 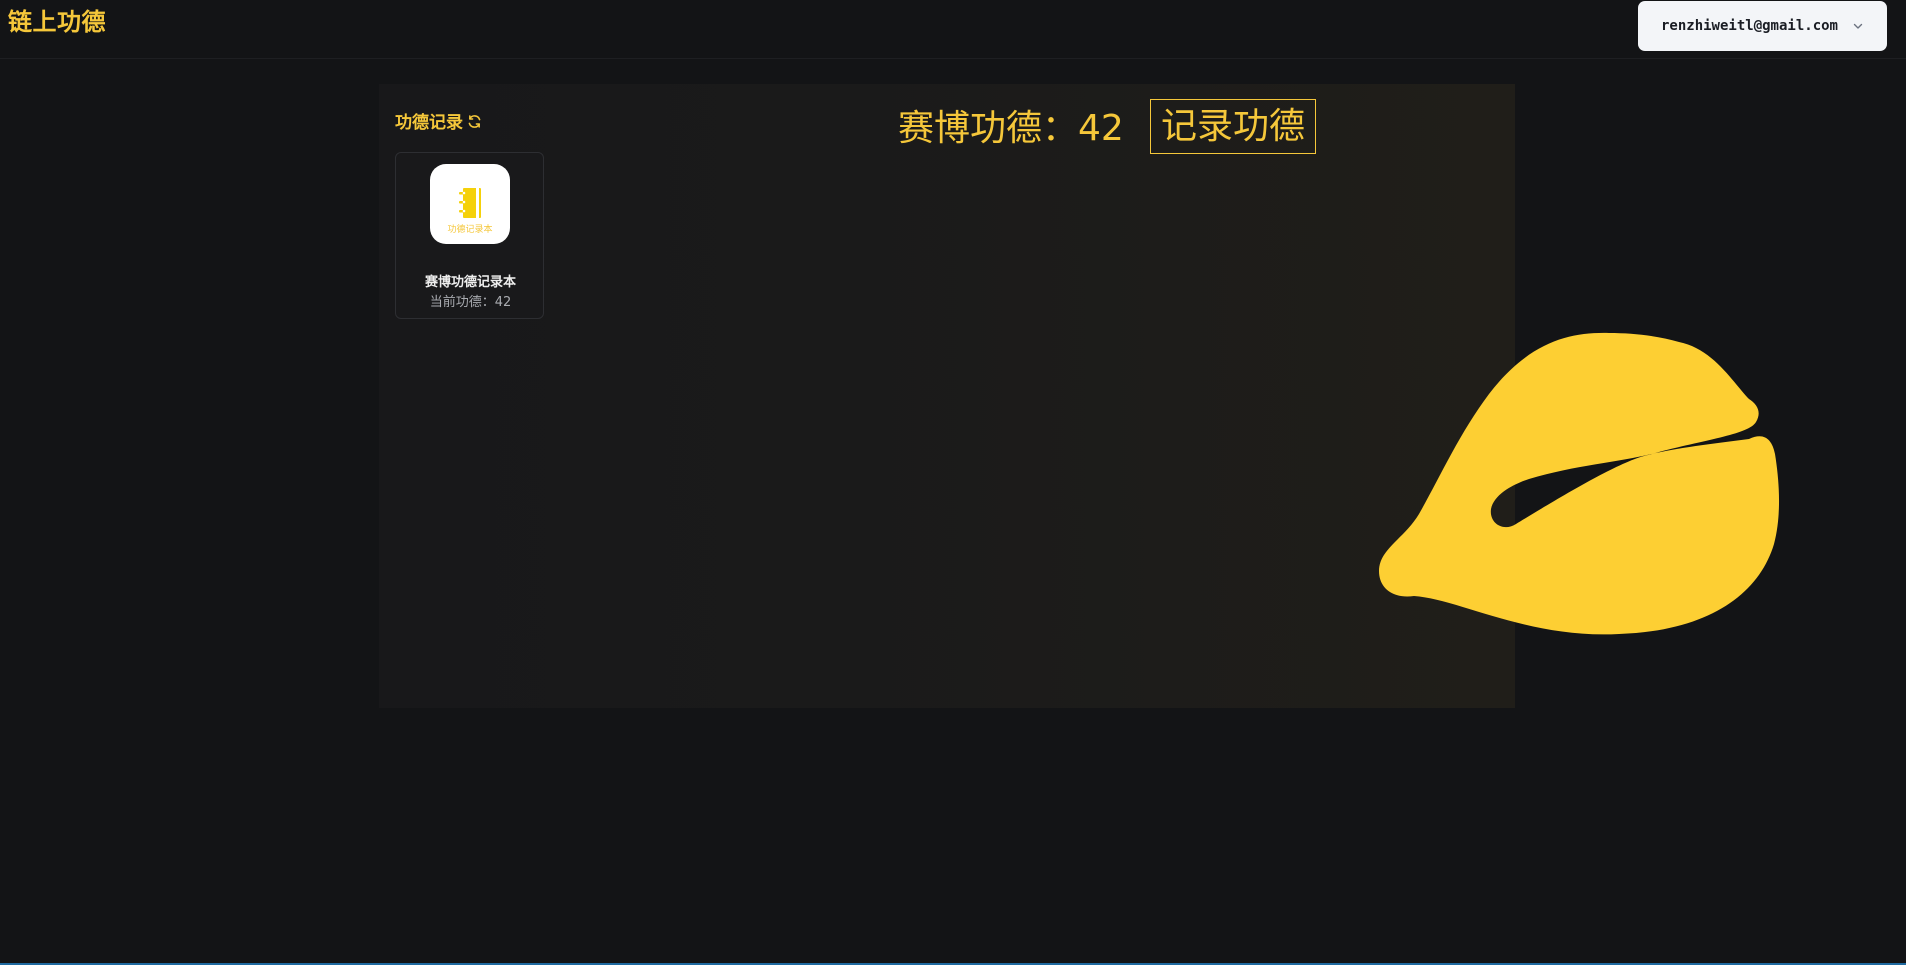 What do you see at coordinates (953, 29) in the screenshot?
I see `top-navbar: 链上功德 renzhiweitl@gmail.com` at bounding box center [953, 29].